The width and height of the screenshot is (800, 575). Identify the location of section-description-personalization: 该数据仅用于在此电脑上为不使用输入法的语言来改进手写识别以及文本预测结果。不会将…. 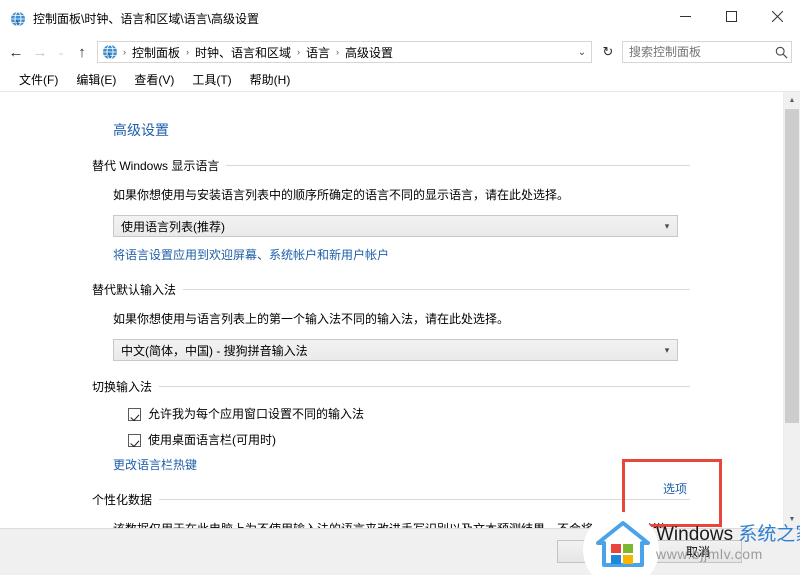
(390, 524).